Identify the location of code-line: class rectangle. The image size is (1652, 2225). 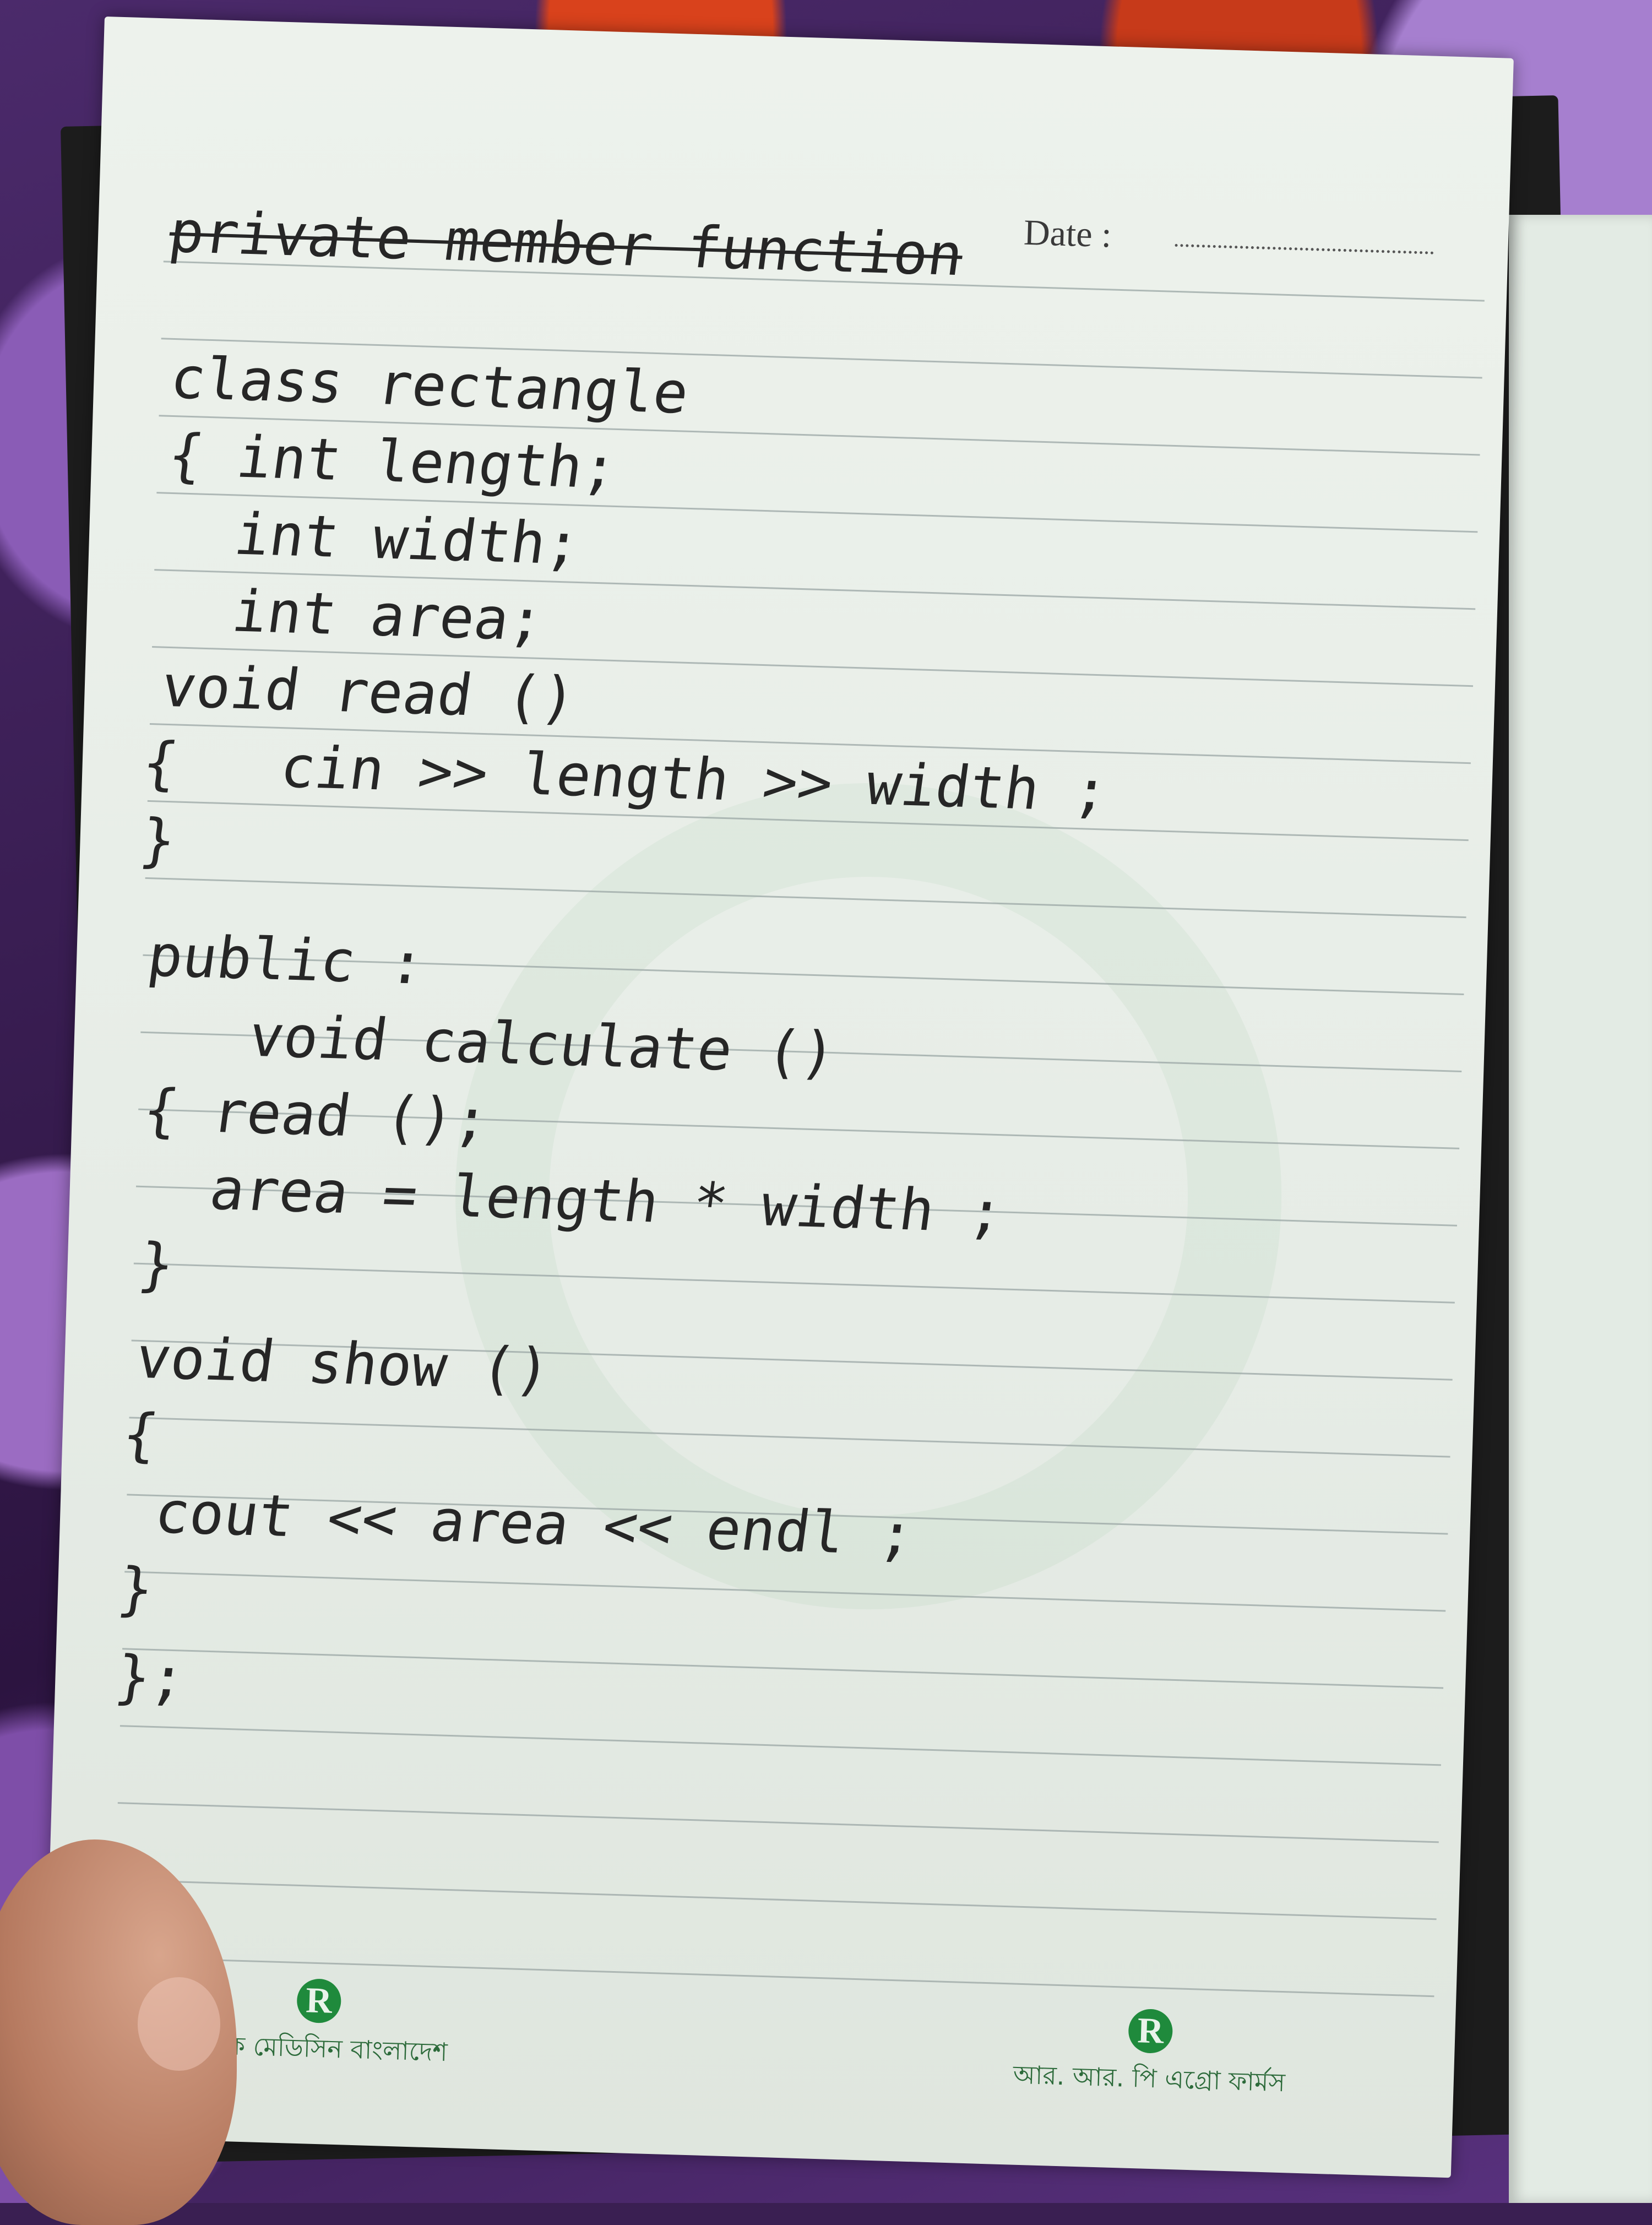
(429, 386).